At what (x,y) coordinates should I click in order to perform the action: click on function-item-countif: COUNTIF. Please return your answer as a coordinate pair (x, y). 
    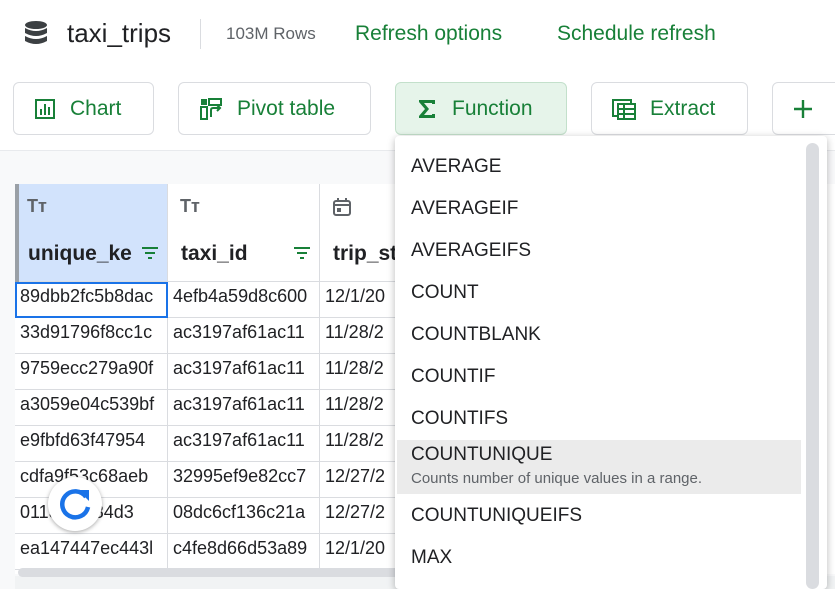
    Looking at the image, I should click on (598, 377).